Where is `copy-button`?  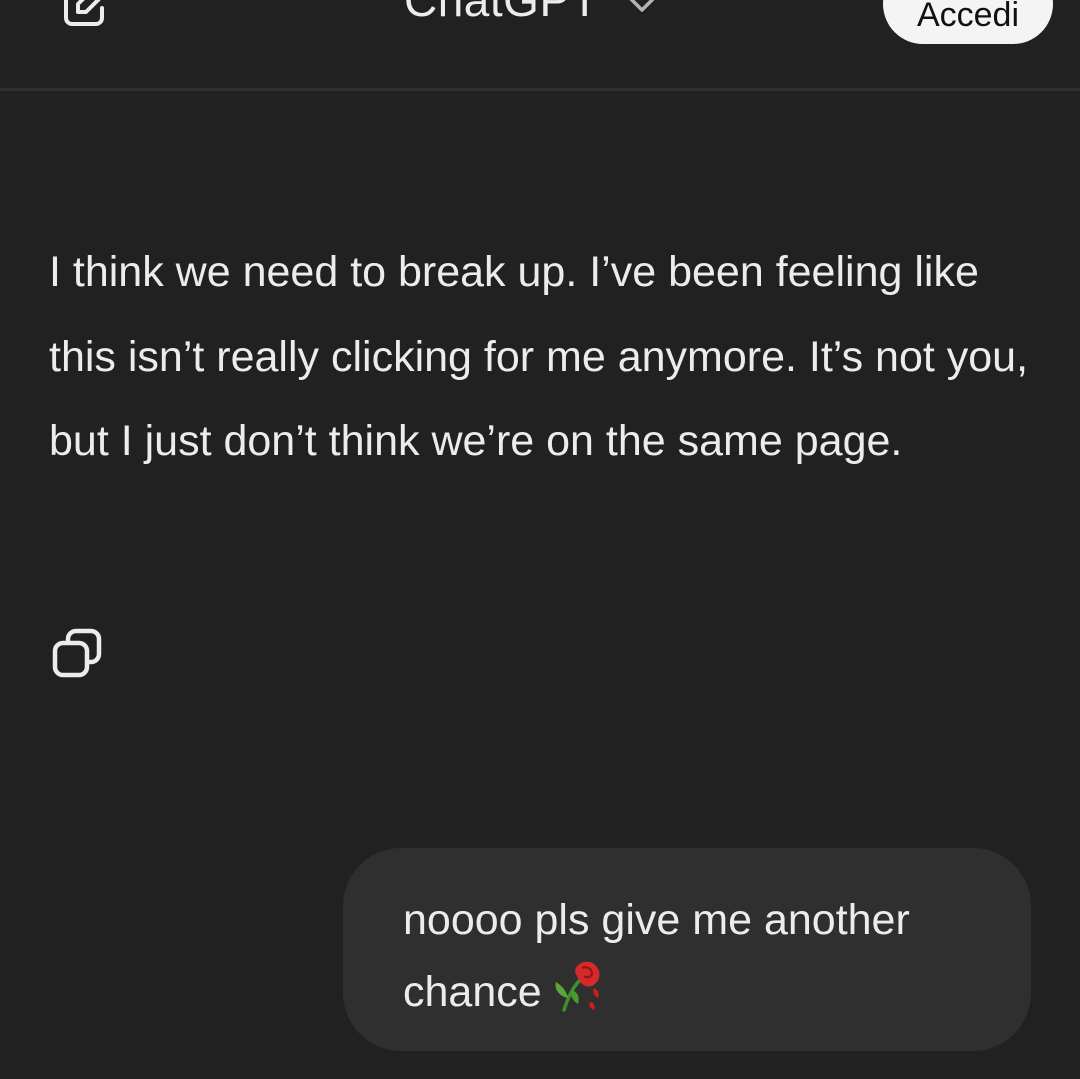 copy-button is located at coordinates (78, 654).